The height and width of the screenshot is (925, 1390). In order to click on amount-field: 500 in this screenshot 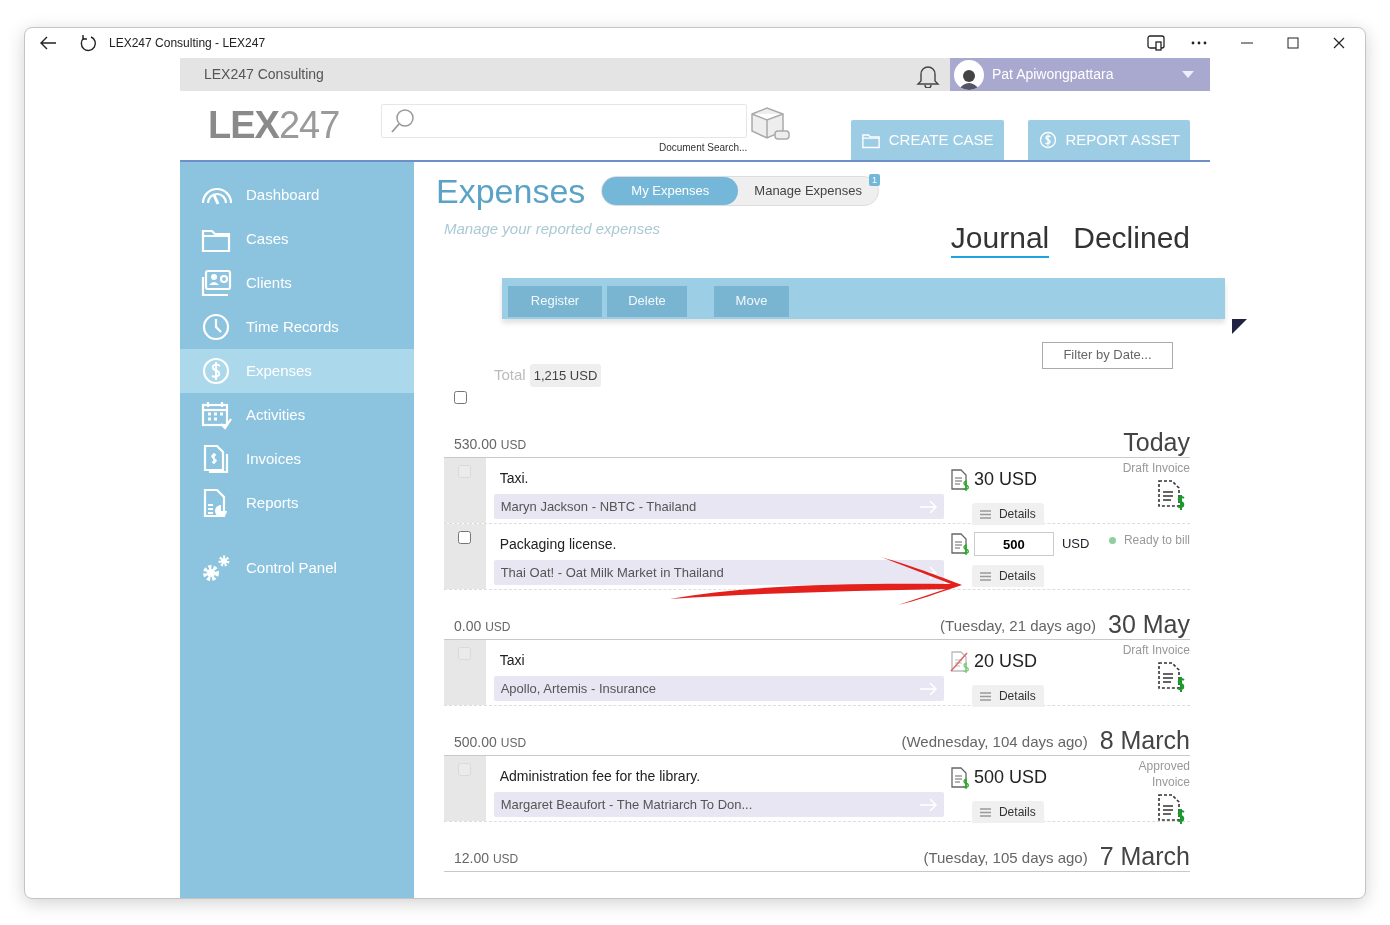, I will do `click(1013, 544)`.